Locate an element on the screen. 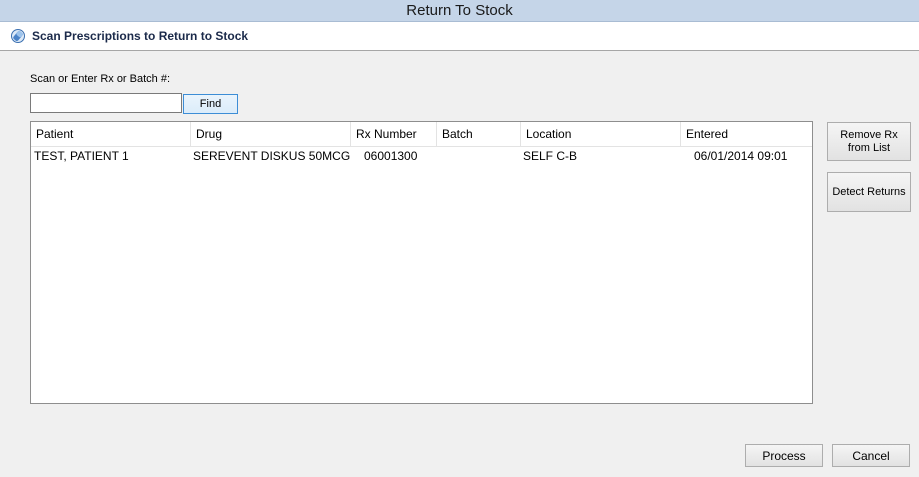 This screenshot has height=477, width=919. pill-bottle-icon is located at coordinates (18, 36).